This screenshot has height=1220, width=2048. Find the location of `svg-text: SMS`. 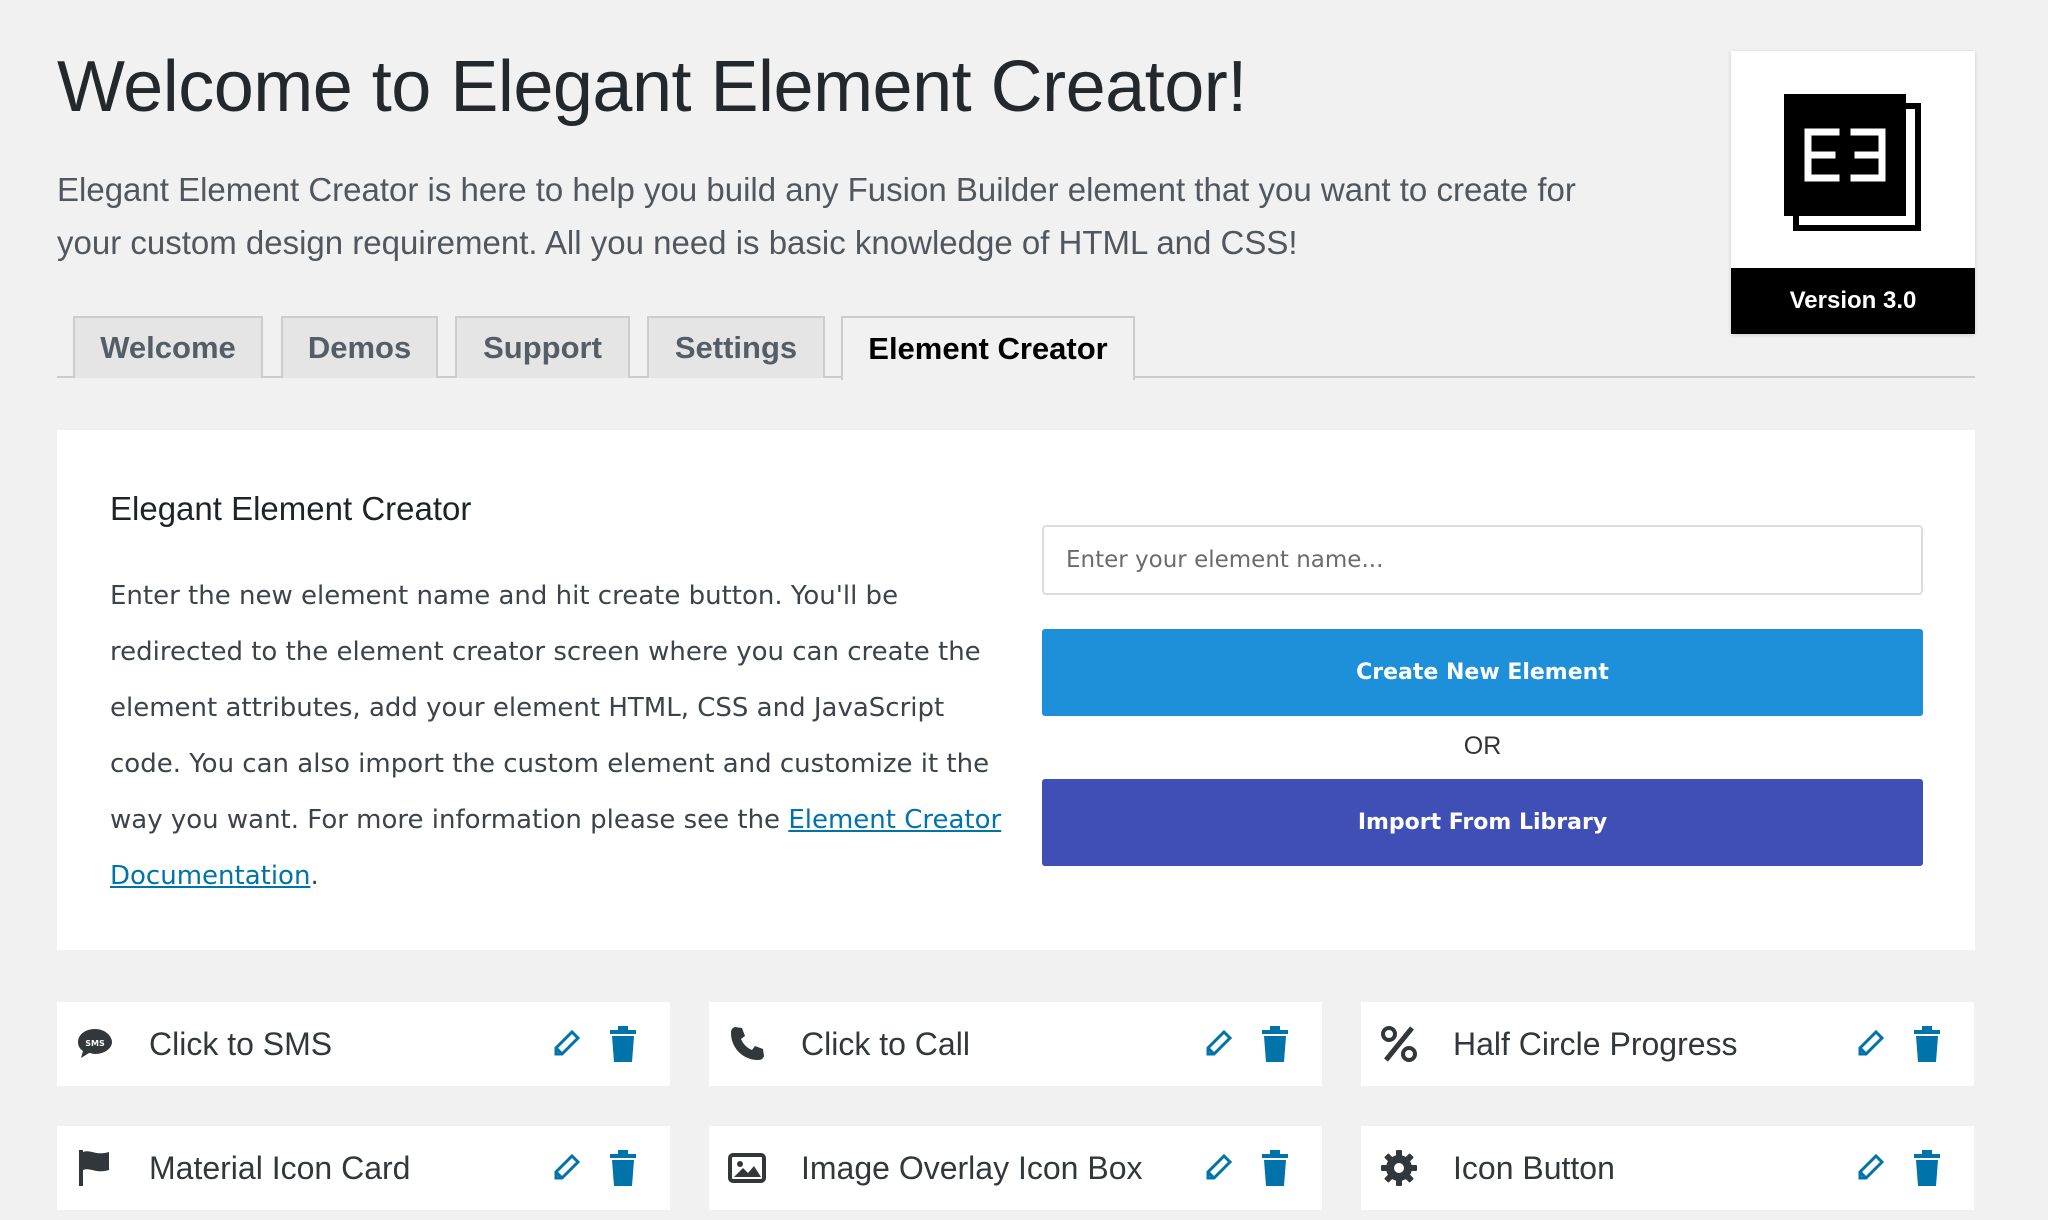

svg-text: SMS is located at coordinates (95, 1043).